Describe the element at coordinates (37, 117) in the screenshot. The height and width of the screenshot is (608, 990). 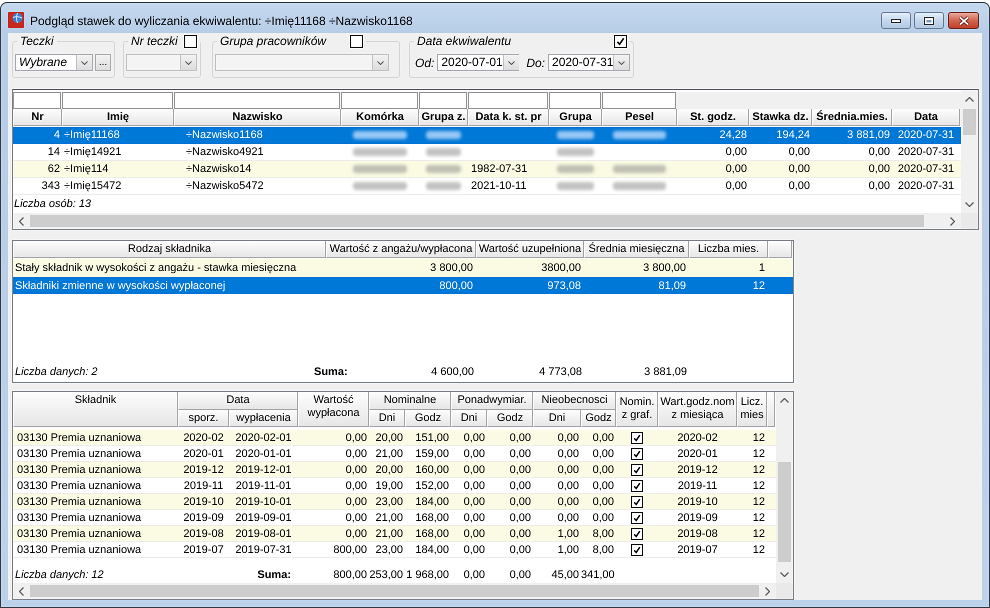
I see `column-header: Nr` at that location.